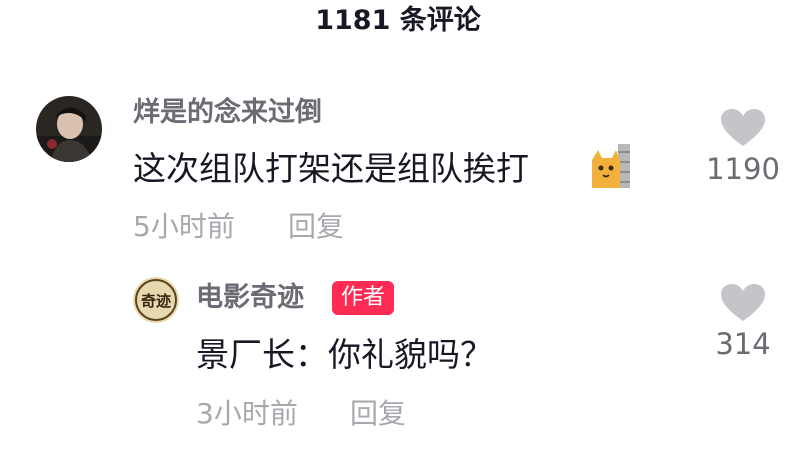  What do you see at coordinates (247, 413) in the screenshot?
I see `reply-time: 3小时前` at bounding box center [247, 413].